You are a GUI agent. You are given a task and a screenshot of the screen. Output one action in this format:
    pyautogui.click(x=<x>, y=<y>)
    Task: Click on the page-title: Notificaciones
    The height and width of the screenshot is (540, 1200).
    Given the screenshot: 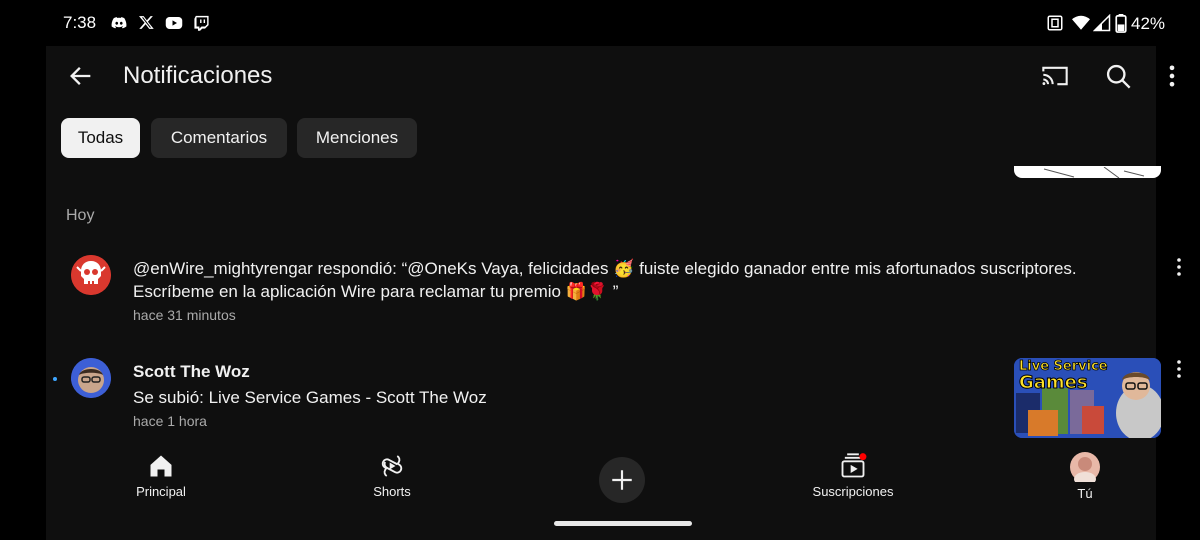 What is the action you would take?
    pyautogui.click(x=198, y=75)
    